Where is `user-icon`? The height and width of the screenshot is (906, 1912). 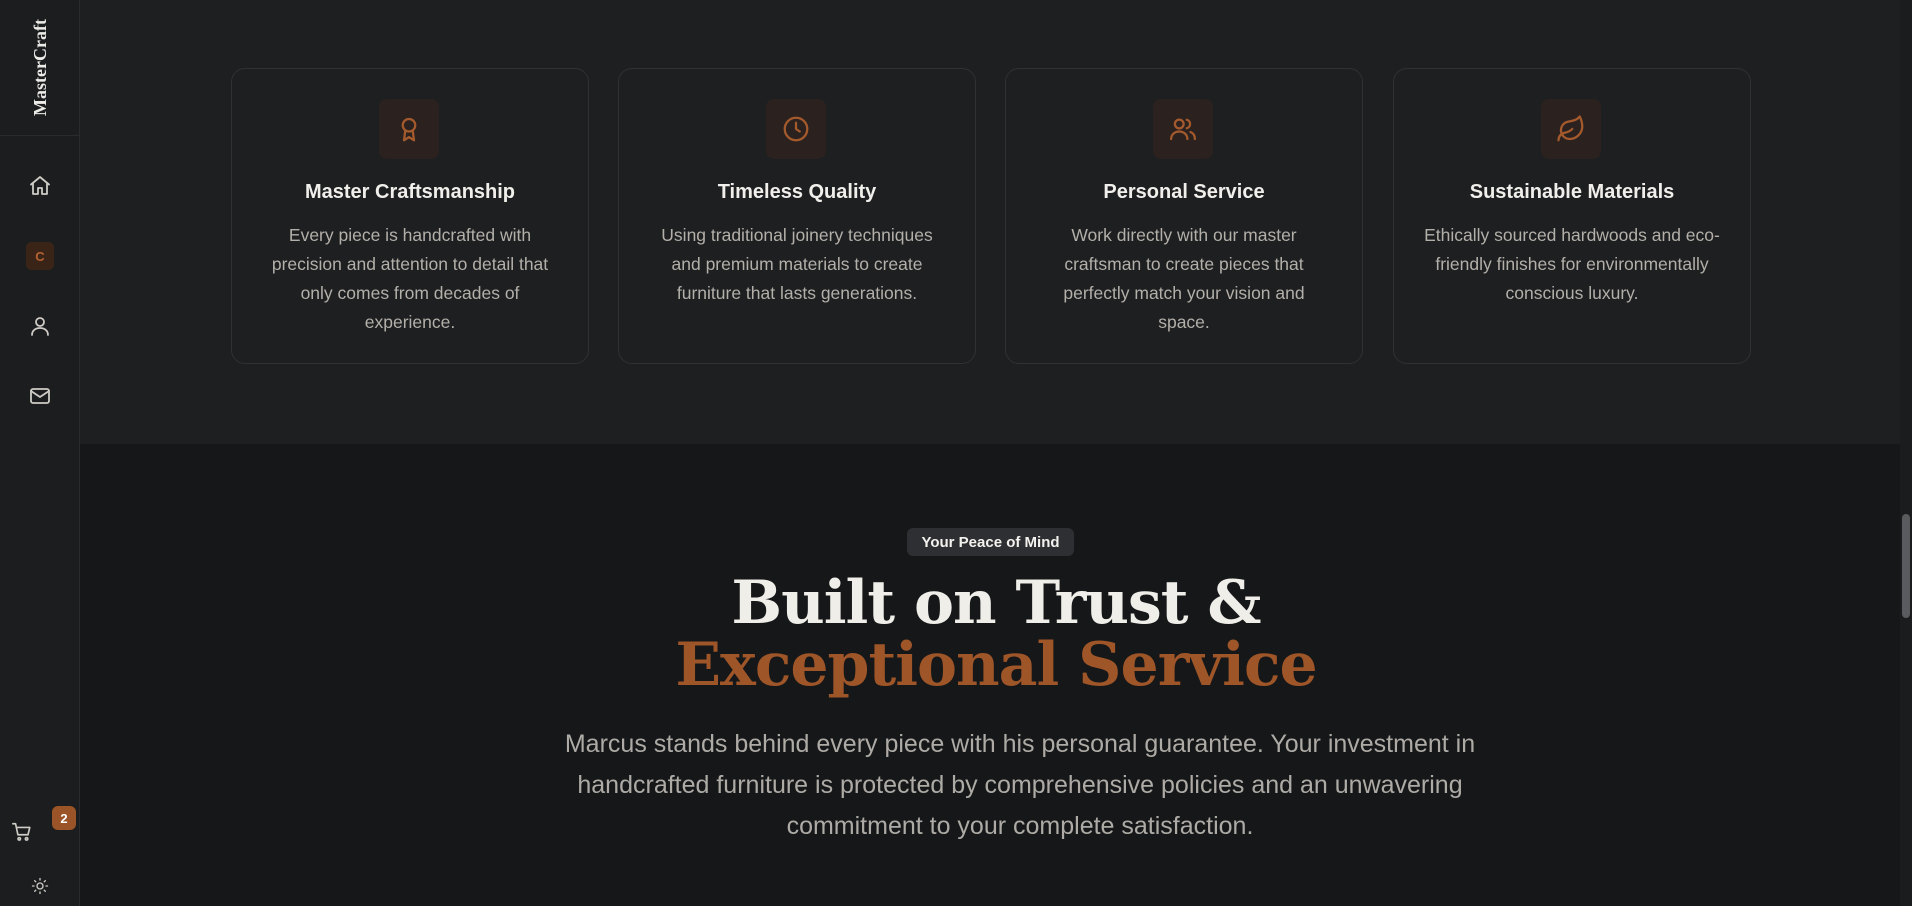
user-icon is located at coordinates (40, 326).